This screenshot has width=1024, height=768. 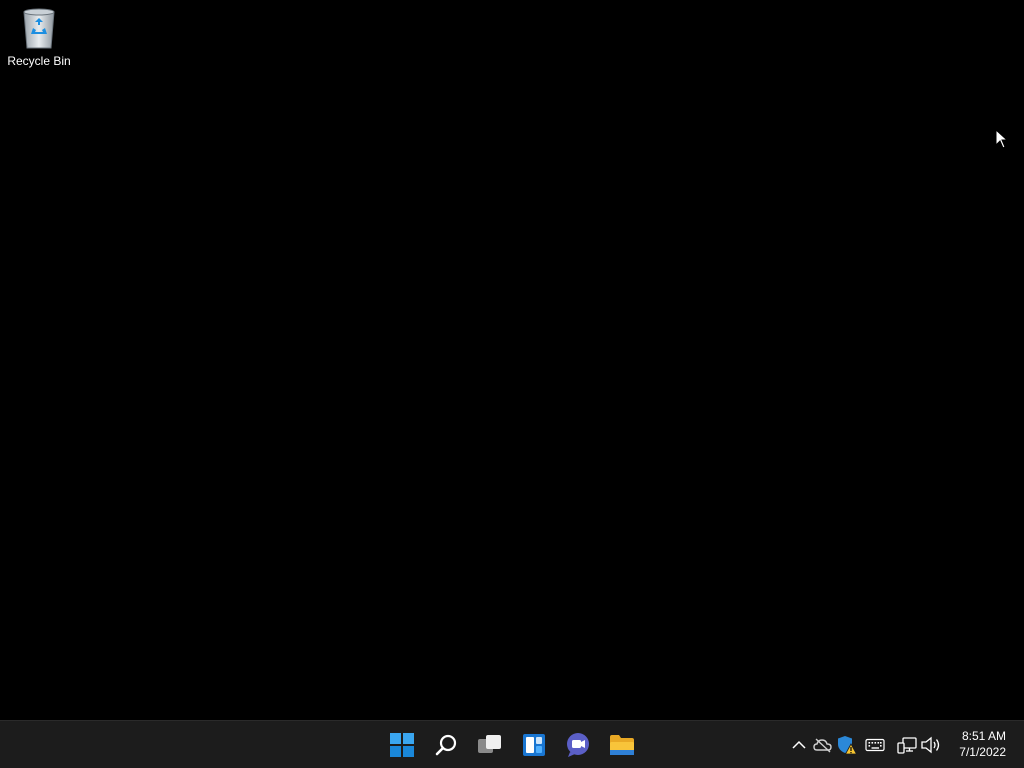 I want to click on keyboard-icon, so click(x=875, y=745).